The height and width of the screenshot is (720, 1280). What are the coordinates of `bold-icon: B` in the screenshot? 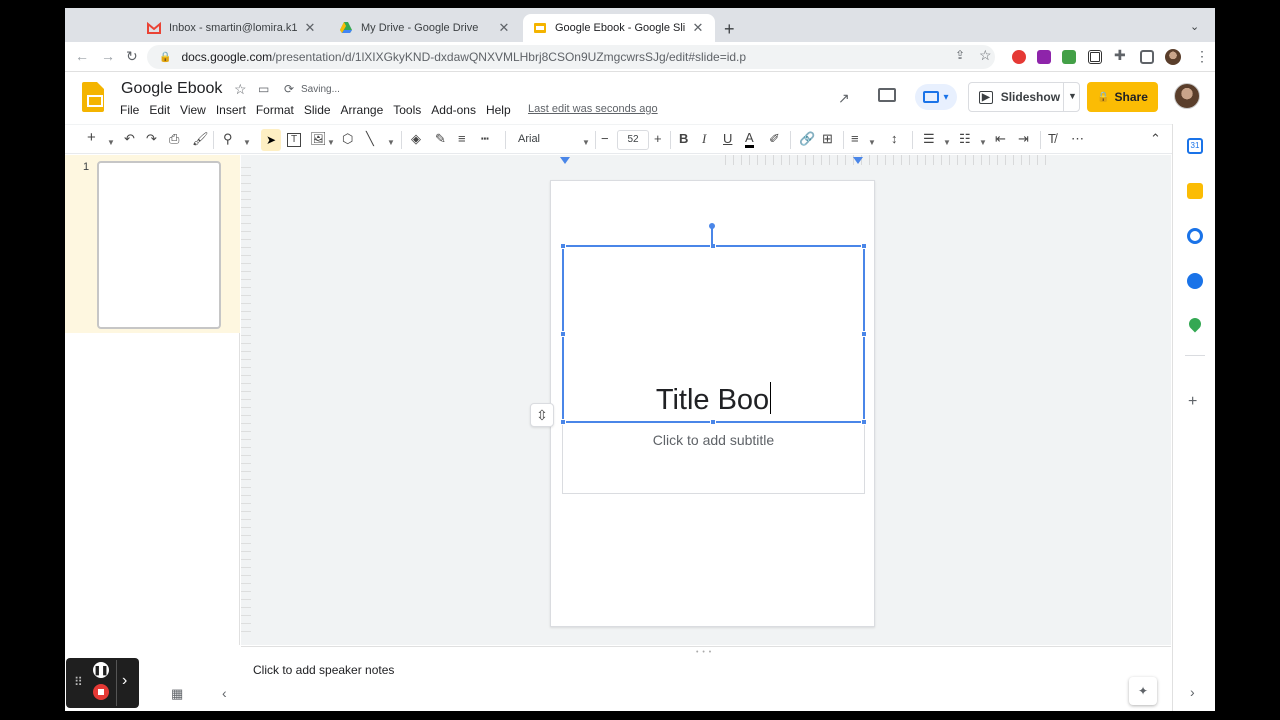 It's located at (683, 139).